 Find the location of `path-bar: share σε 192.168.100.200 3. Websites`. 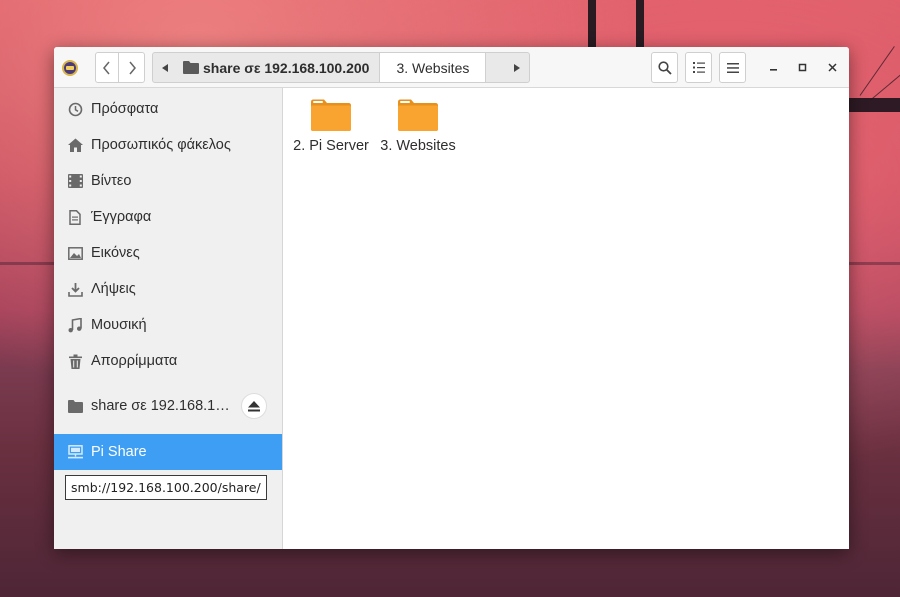

path-bar: share σε 192.168.100.200 3. Websites is located at coordinates (341, 67).